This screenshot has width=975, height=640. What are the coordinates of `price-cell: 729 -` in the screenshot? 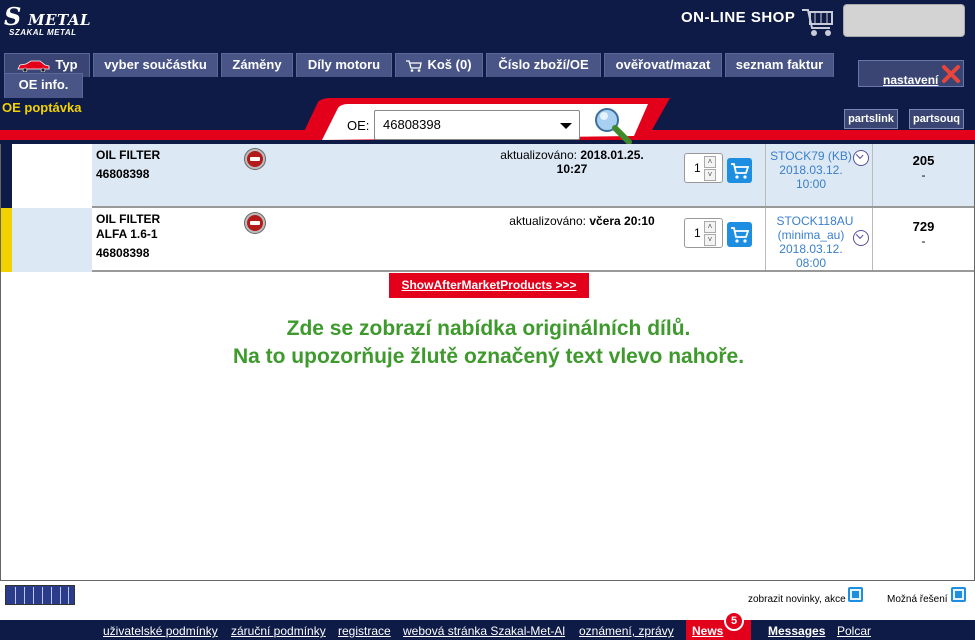 It's located at (923, 240).